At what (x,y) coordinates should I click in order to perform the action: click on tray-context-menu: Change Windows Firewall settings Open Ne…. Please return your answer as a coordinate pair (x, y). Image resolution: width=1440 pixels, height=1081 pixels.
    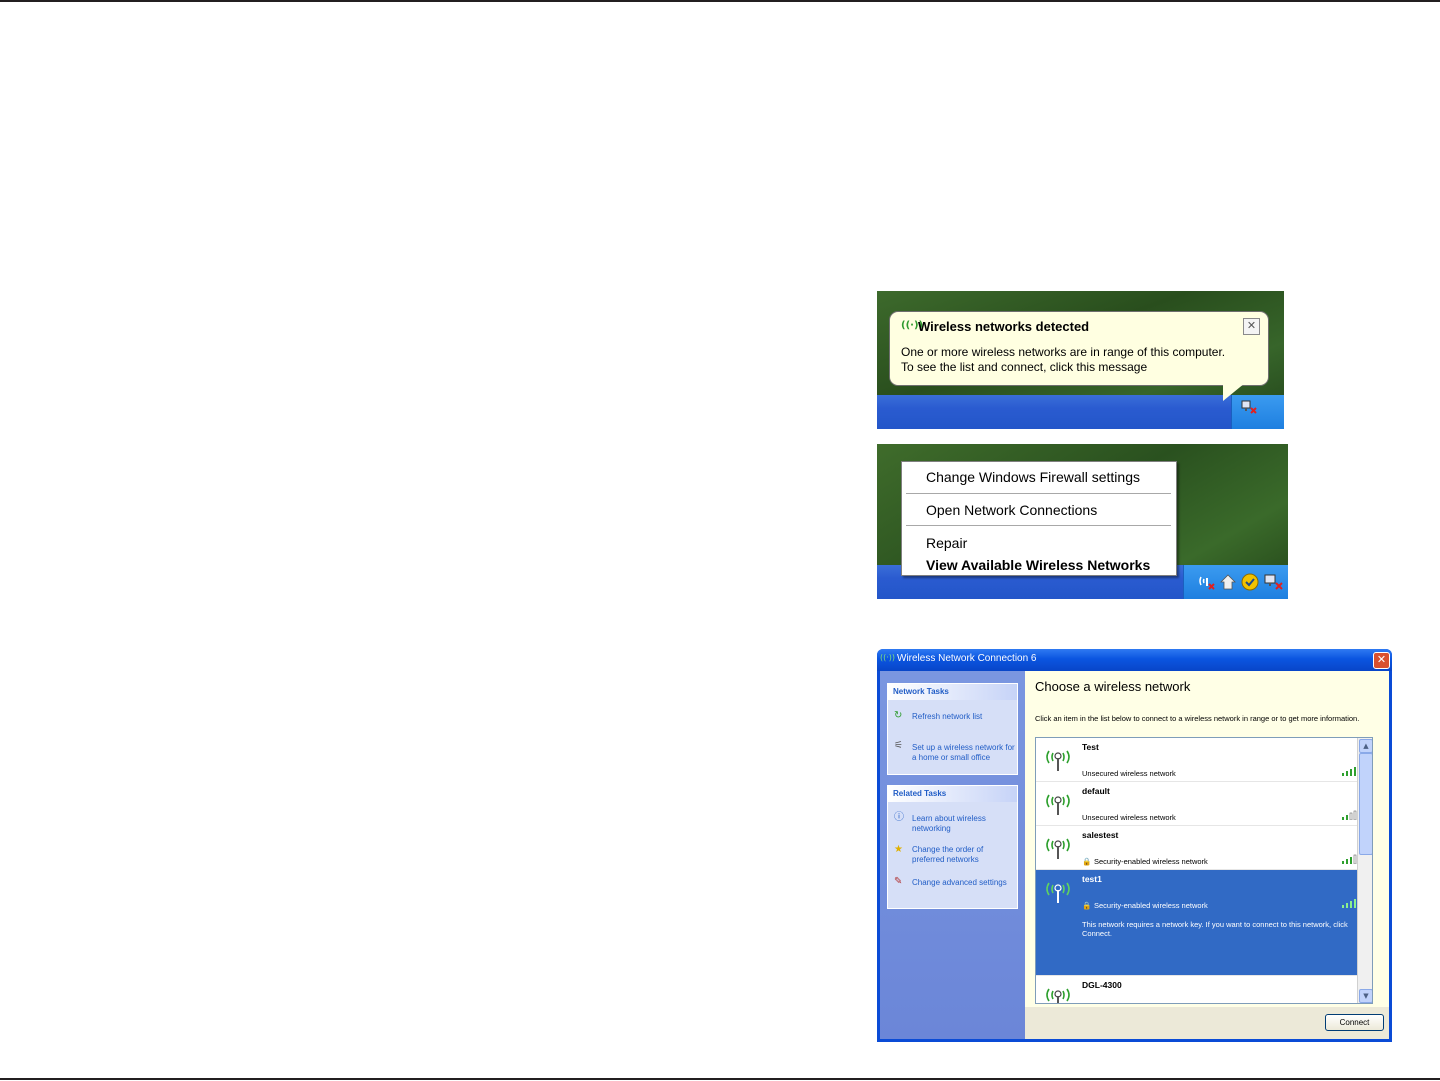
    Looking at the image, I should click on (1039, 518).